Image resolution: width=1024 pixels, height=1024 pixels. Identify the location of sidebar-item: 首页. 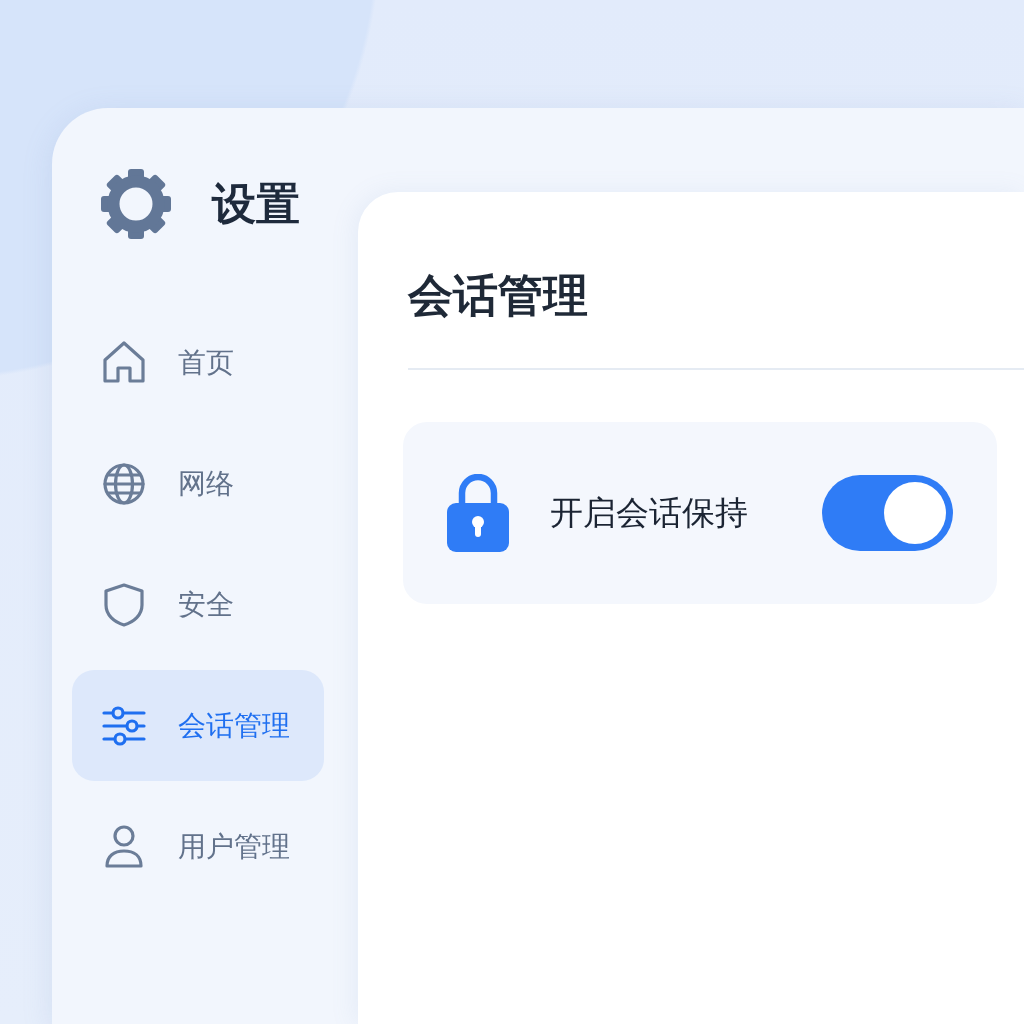
(198, 362).